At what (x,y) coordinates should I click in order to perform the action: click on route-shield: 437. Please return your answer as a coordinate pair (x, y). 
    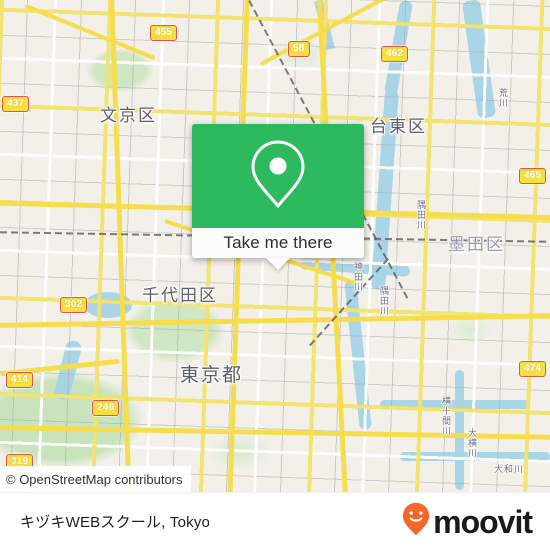
    Looking at the image, I should click on (16, 104).